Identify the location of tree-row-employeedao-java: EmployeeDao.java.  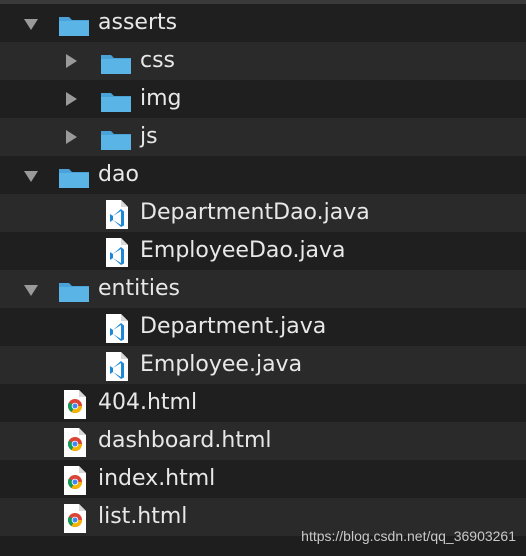
(263, 251).